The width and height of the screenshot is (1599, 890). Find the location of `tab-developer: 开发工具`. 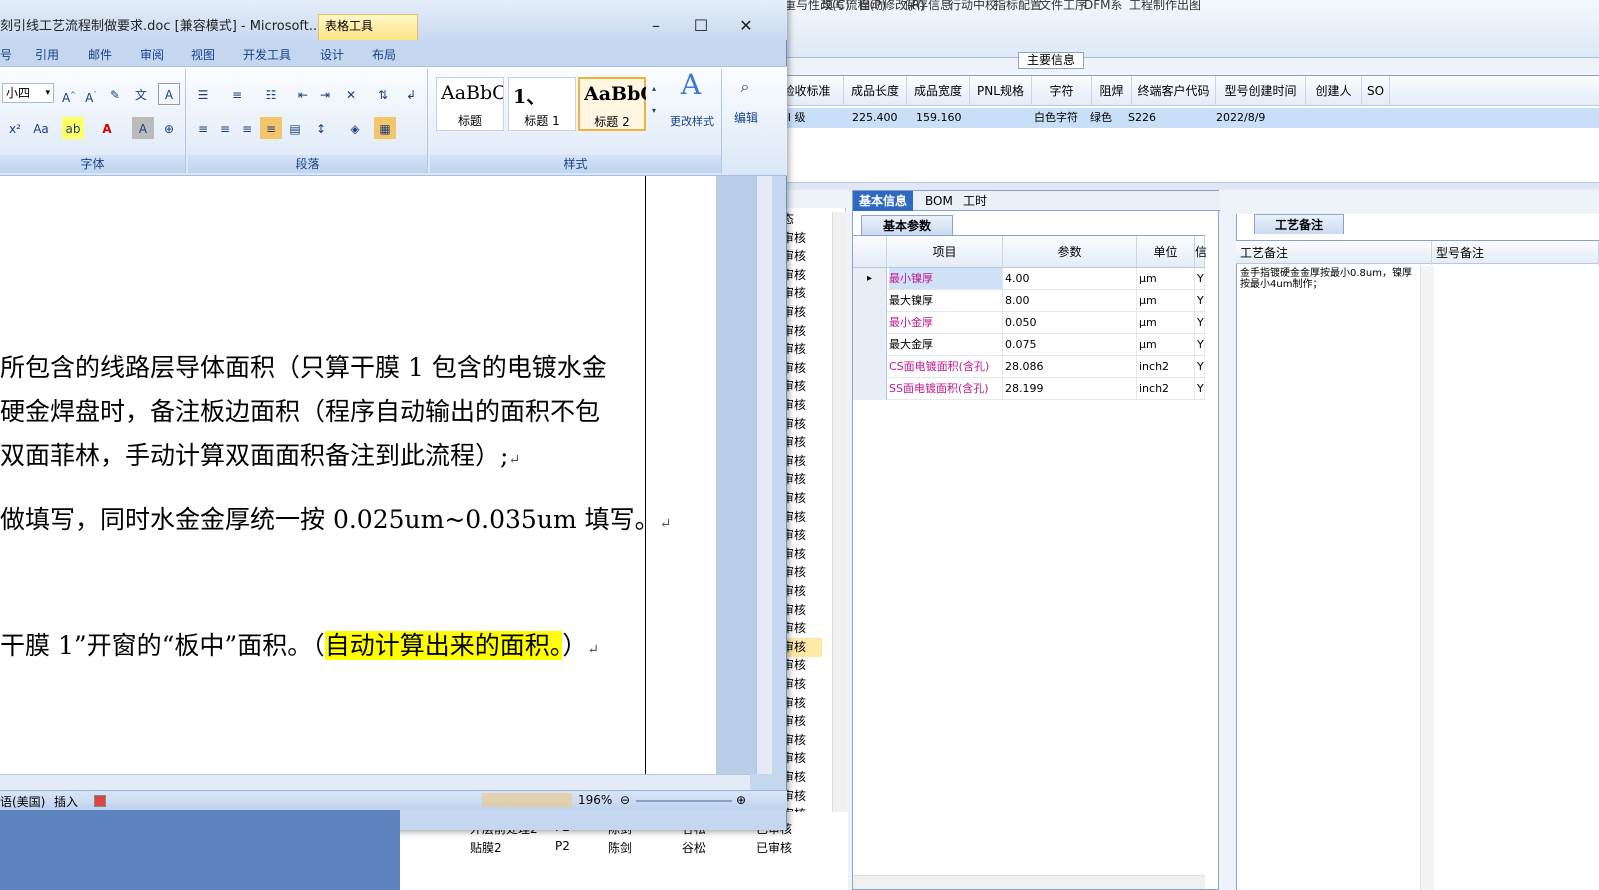

tab-developer: 开发工具 is located at coordinates (267, 54).